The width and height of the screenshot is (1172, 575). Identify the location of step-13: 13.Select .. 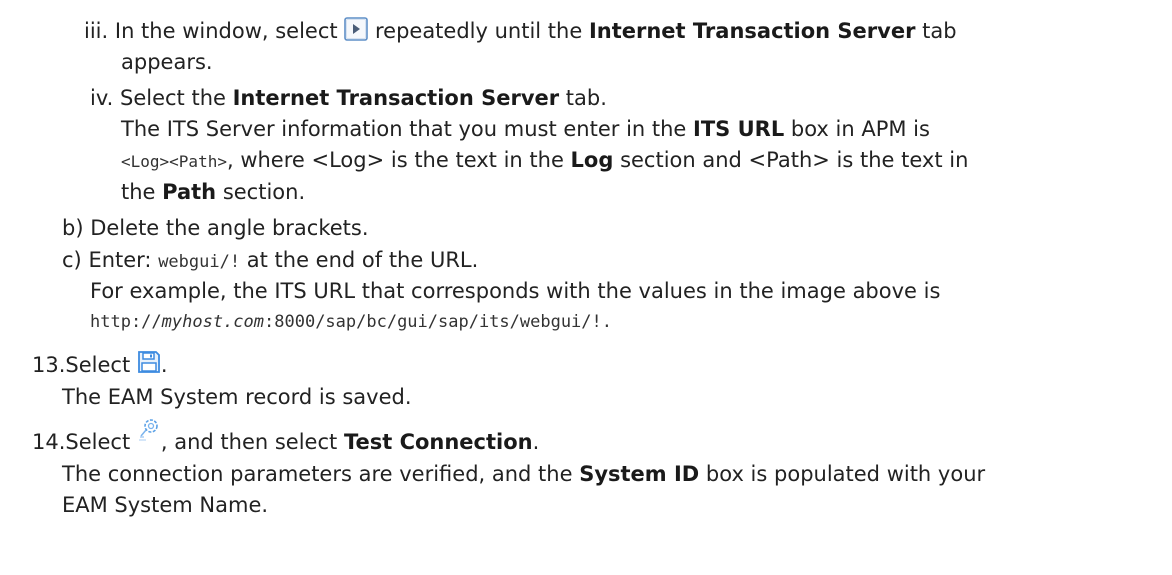
(100, 365).